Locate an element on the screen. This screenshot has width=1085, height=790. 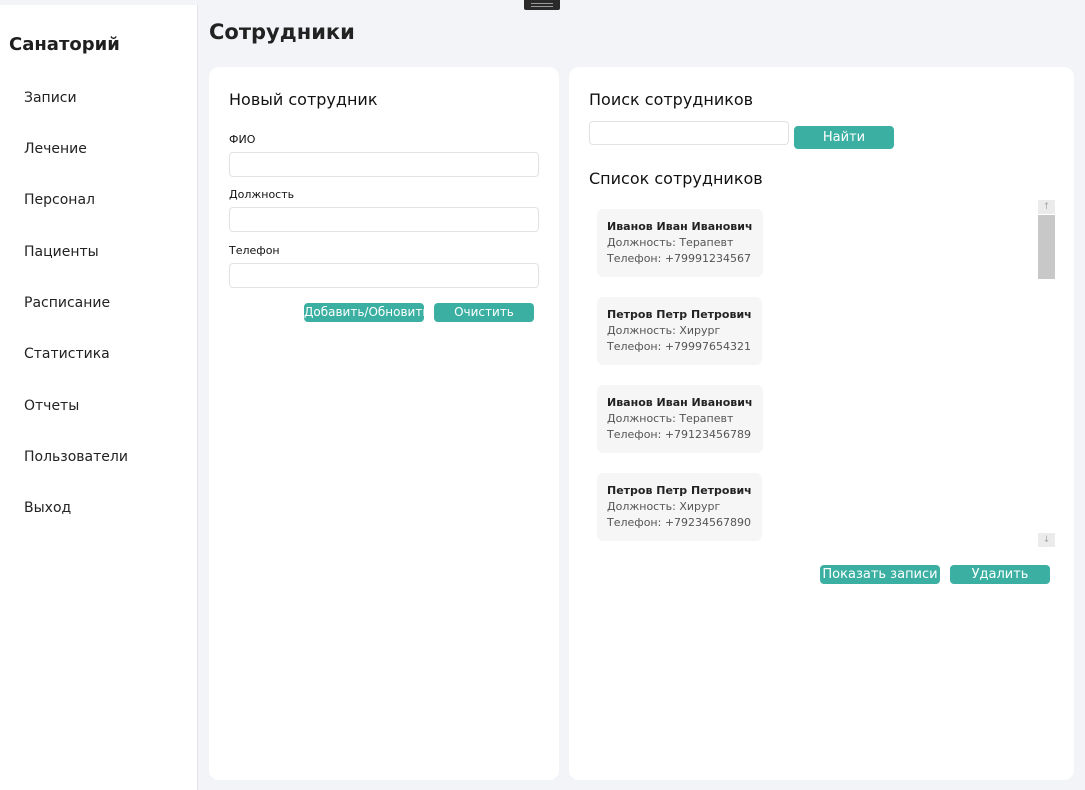
position-label: Должность is located at coordinates (262, 194).